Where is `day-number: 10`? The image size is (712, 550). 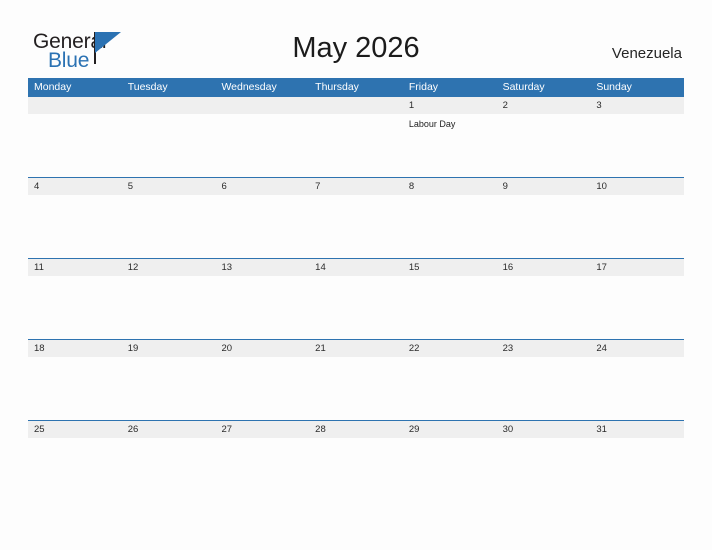
day-number: 10 is located at coordinates (637, 186).